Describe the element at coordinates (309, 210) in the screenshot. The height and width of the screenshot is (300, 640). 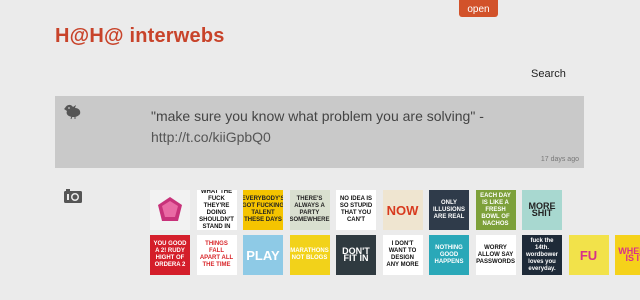
I see `photo-thumbnail: THERE'S ALWAYS A PARTY SOMEWHERE` at that location.